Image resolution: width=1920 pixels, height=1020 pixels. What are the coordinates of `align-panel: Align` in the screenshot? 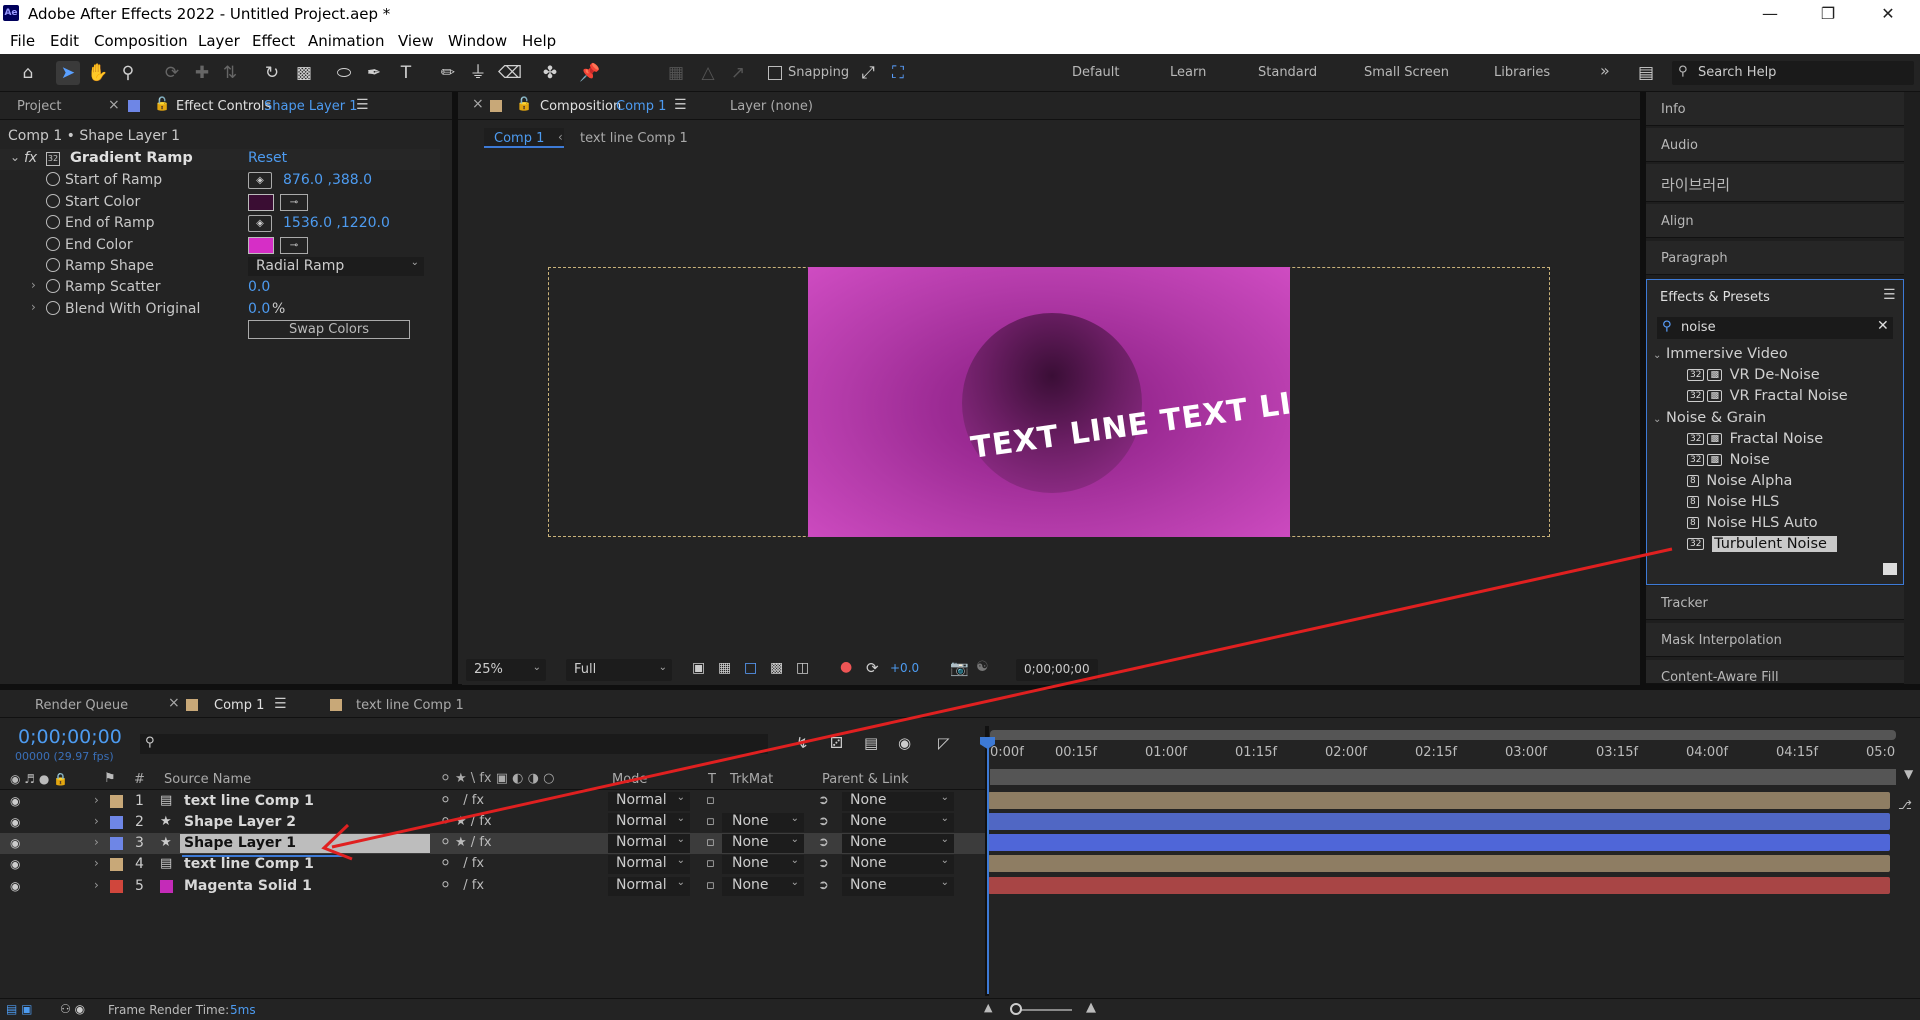 It's located at (1775, 221).